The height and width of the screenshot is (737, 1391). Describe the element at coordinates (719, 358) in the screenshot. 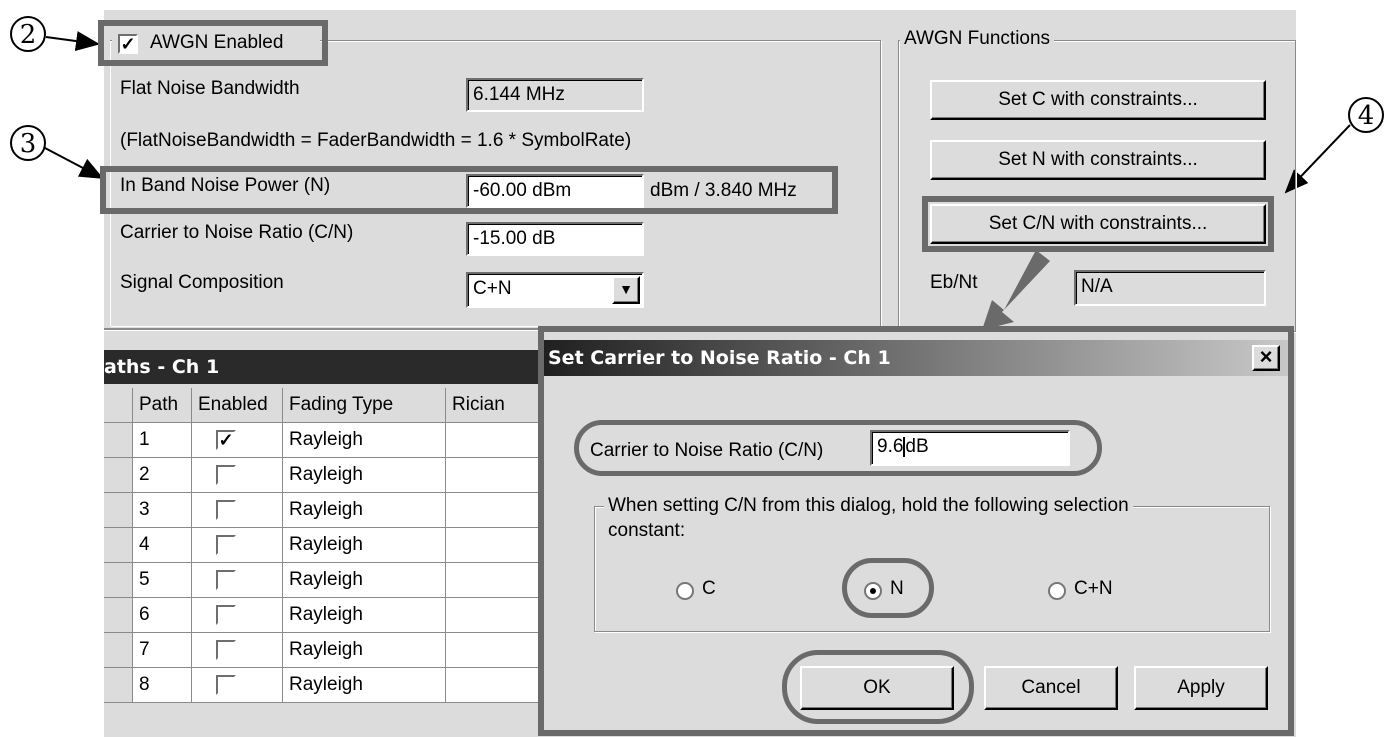

I see `dialog-title: Set Carrier to Noise Ratio - Ch 1` at that location.